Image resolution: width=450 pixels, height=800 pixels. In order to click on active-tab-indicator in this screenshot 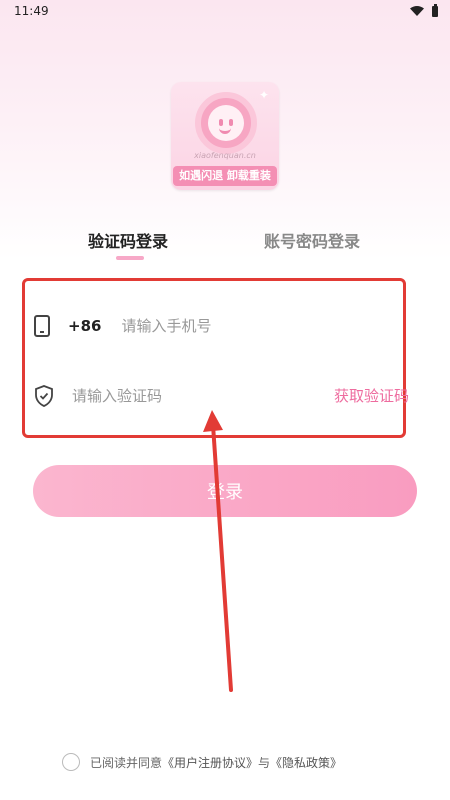, I will do `click(130, 258)`.